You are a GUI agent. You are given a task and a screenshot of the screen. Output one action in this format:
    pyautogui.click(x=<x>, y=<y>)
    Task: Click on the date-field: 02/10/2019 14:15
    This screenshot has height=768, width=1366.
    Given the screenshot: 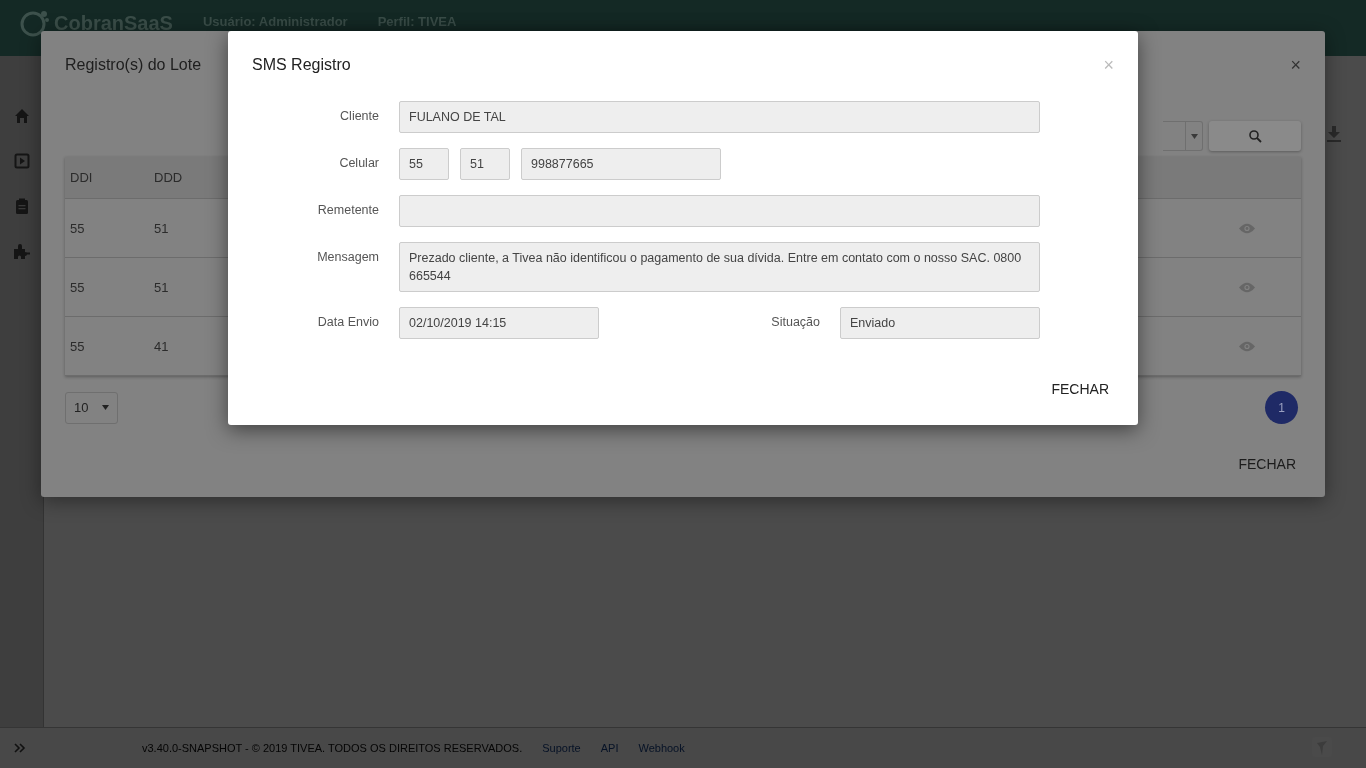 What is the action you would take?
    pyautogui.click(x=499, y=323)
    